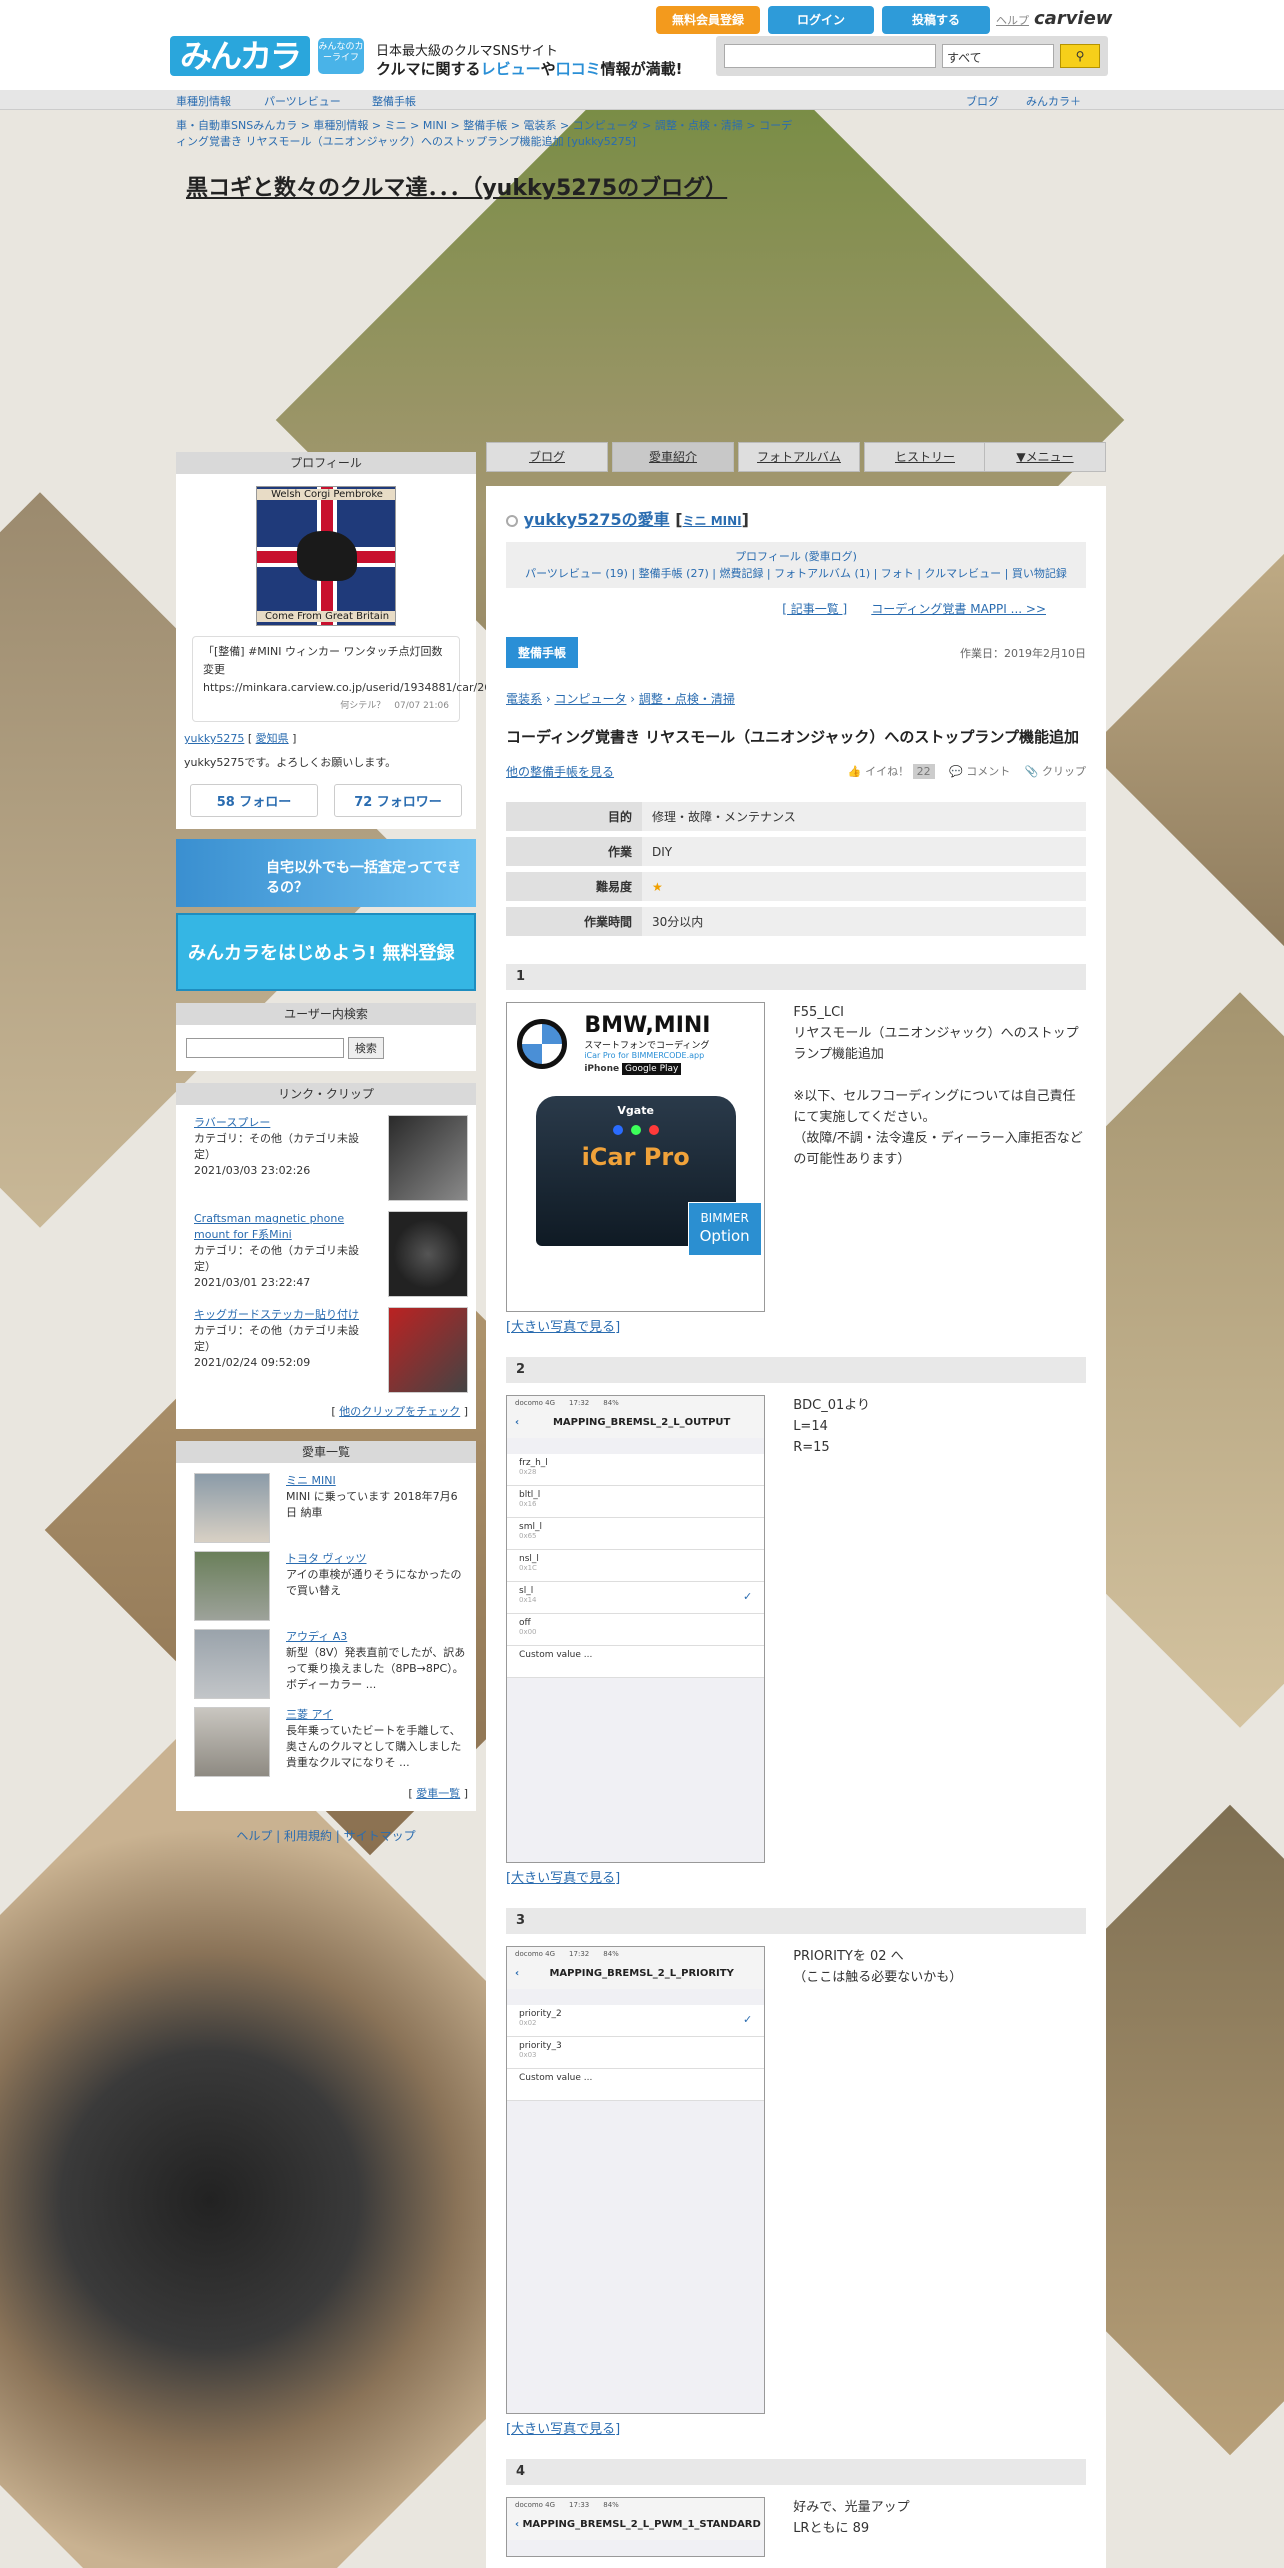 The height and width of the screenshot is (2568, 1284). Describe the element at coordinates (272, 738) in the screenshot. I see `pref-link: 愛知県` at that location.